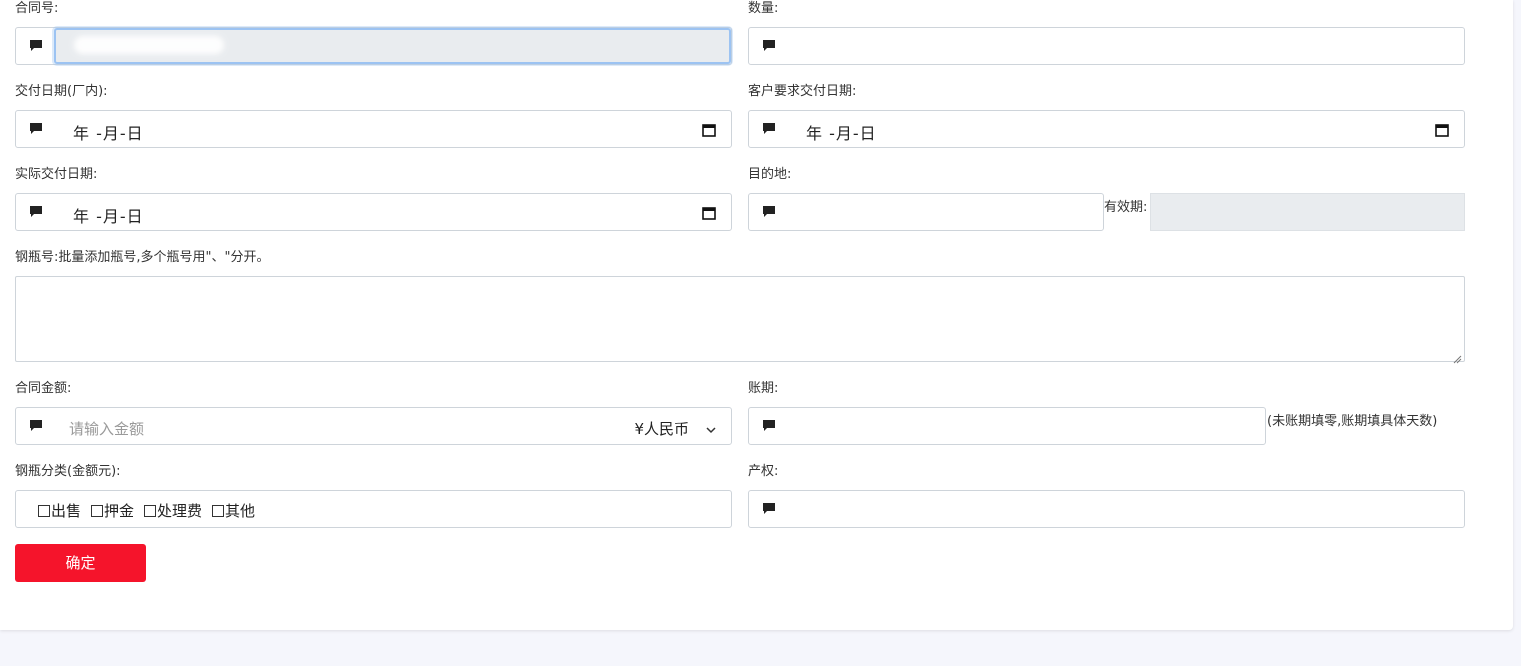 The image size is (1521, 666). I want to click on property-label: 产权:, so click(763, 471).